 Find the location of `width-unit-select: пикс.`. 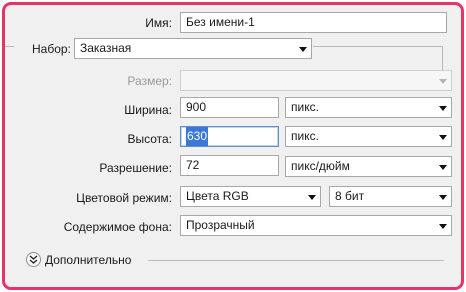

width-unit-select: пикс. is located at coordinates (368, 107).